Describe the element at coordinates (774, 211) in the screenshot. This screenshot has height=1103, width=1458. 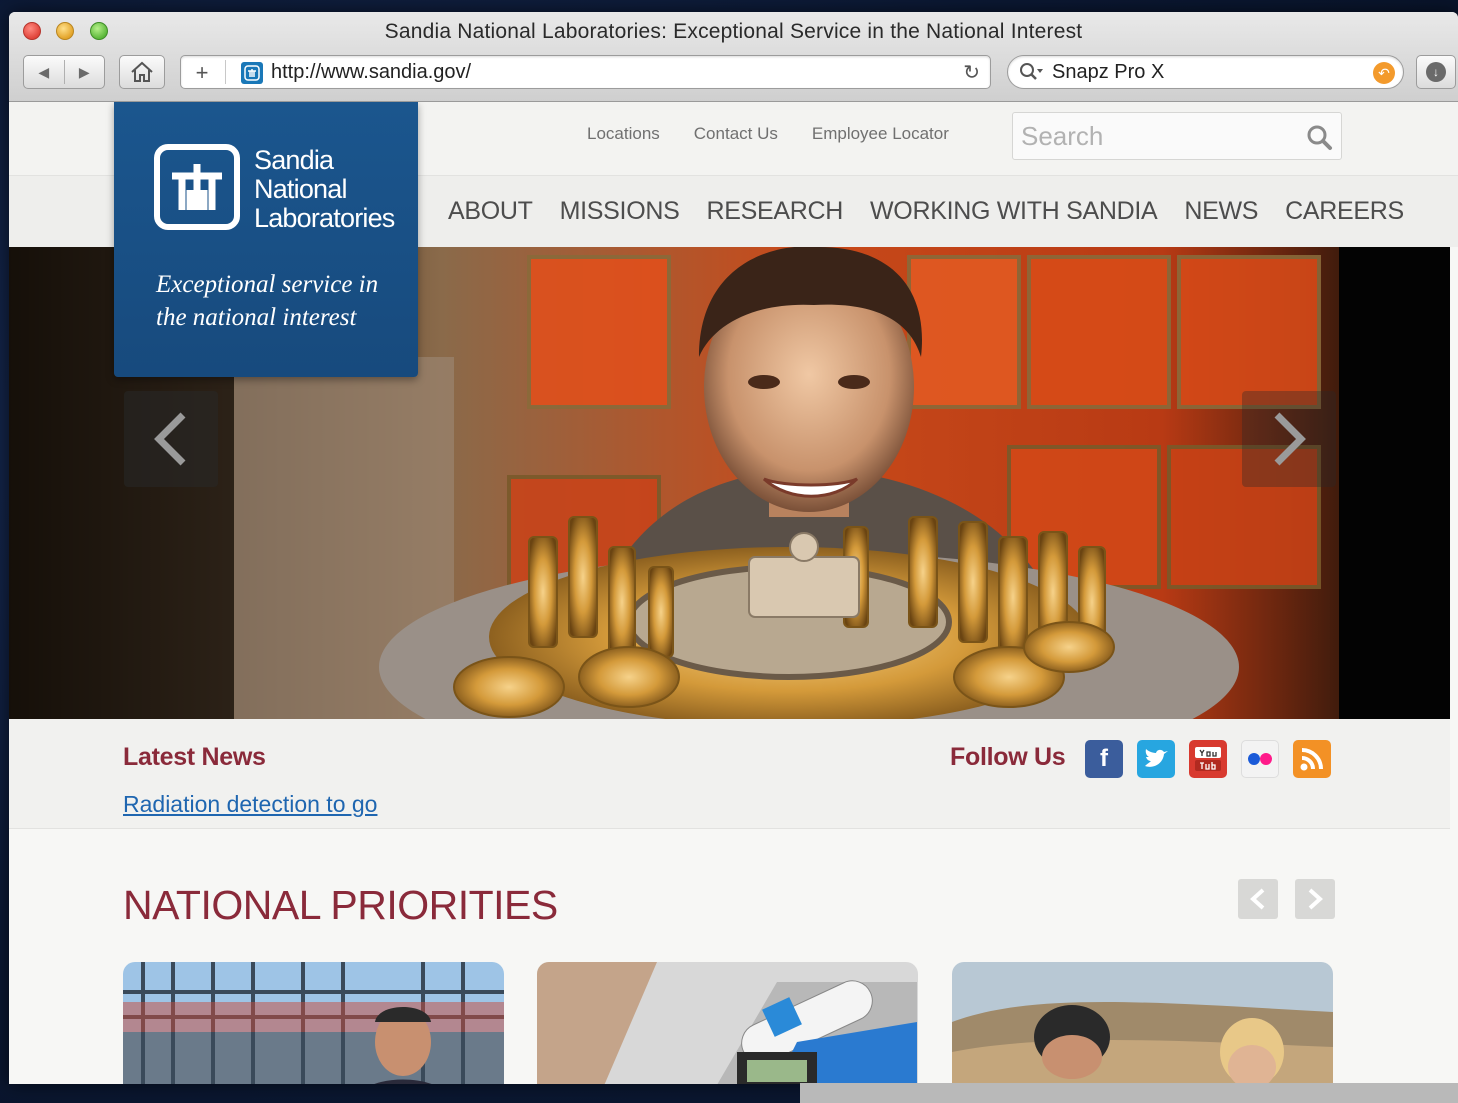
I see `nav-research: RESEARCH` at that location.